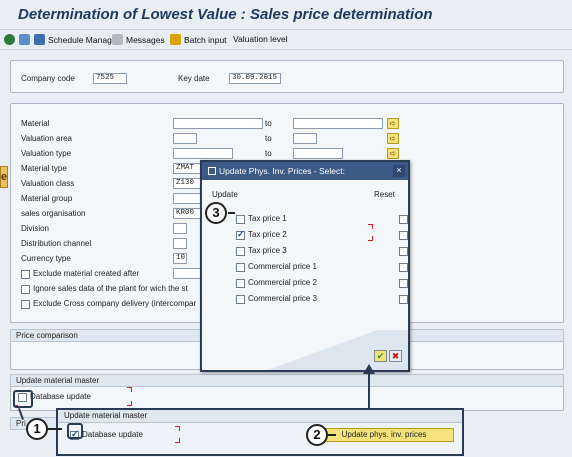 This screenshot has width=572, height=457. I want to click on commercial-price-2-update-checkbox, so click(240, 283).